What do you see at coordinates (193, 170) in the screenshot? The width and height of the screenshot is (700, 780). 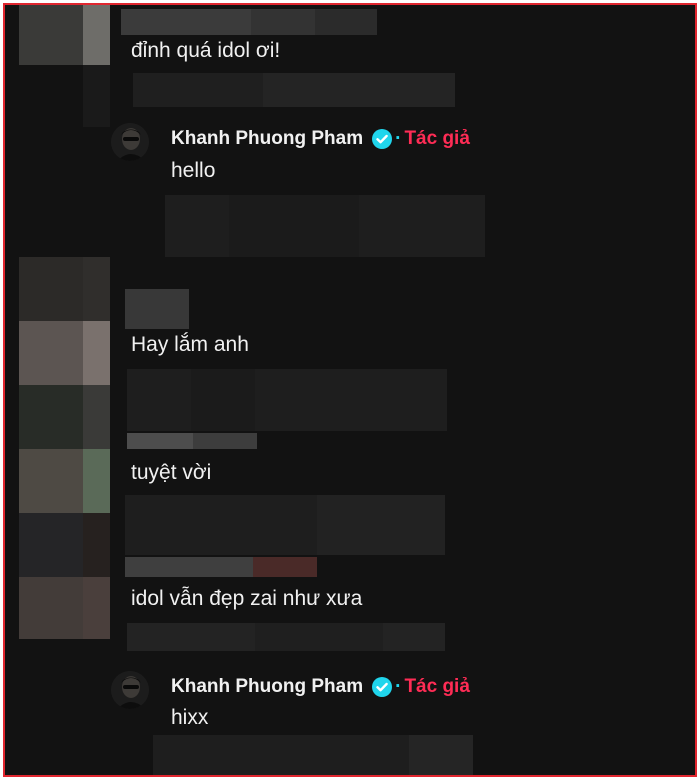 I see `reply-text: hello` at bounding box center [193, 170].